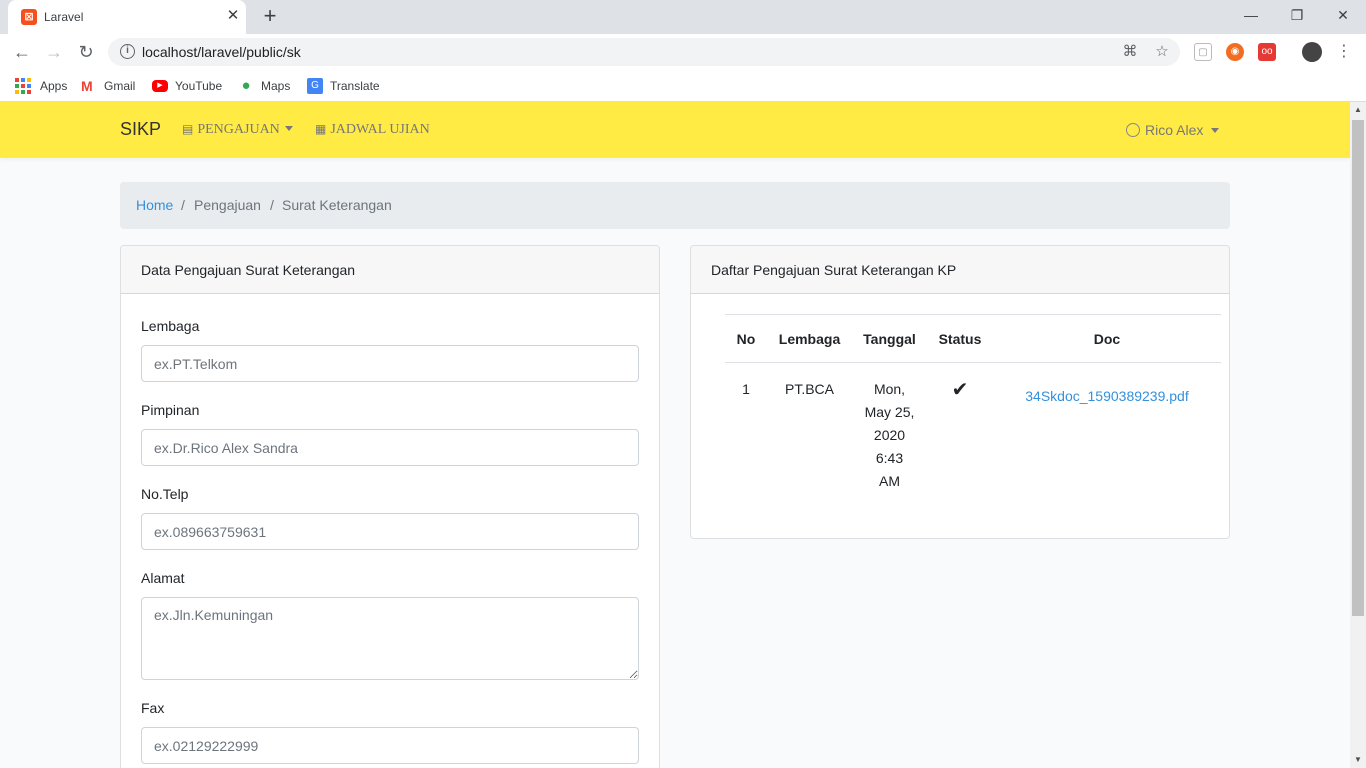 Image resolution: width=1366 pixels, height=768 pixels. Describe the element at coordinates (1358, 110) in the screenshot. I see `scroll-up-arrow-icon: ▲` at that location.